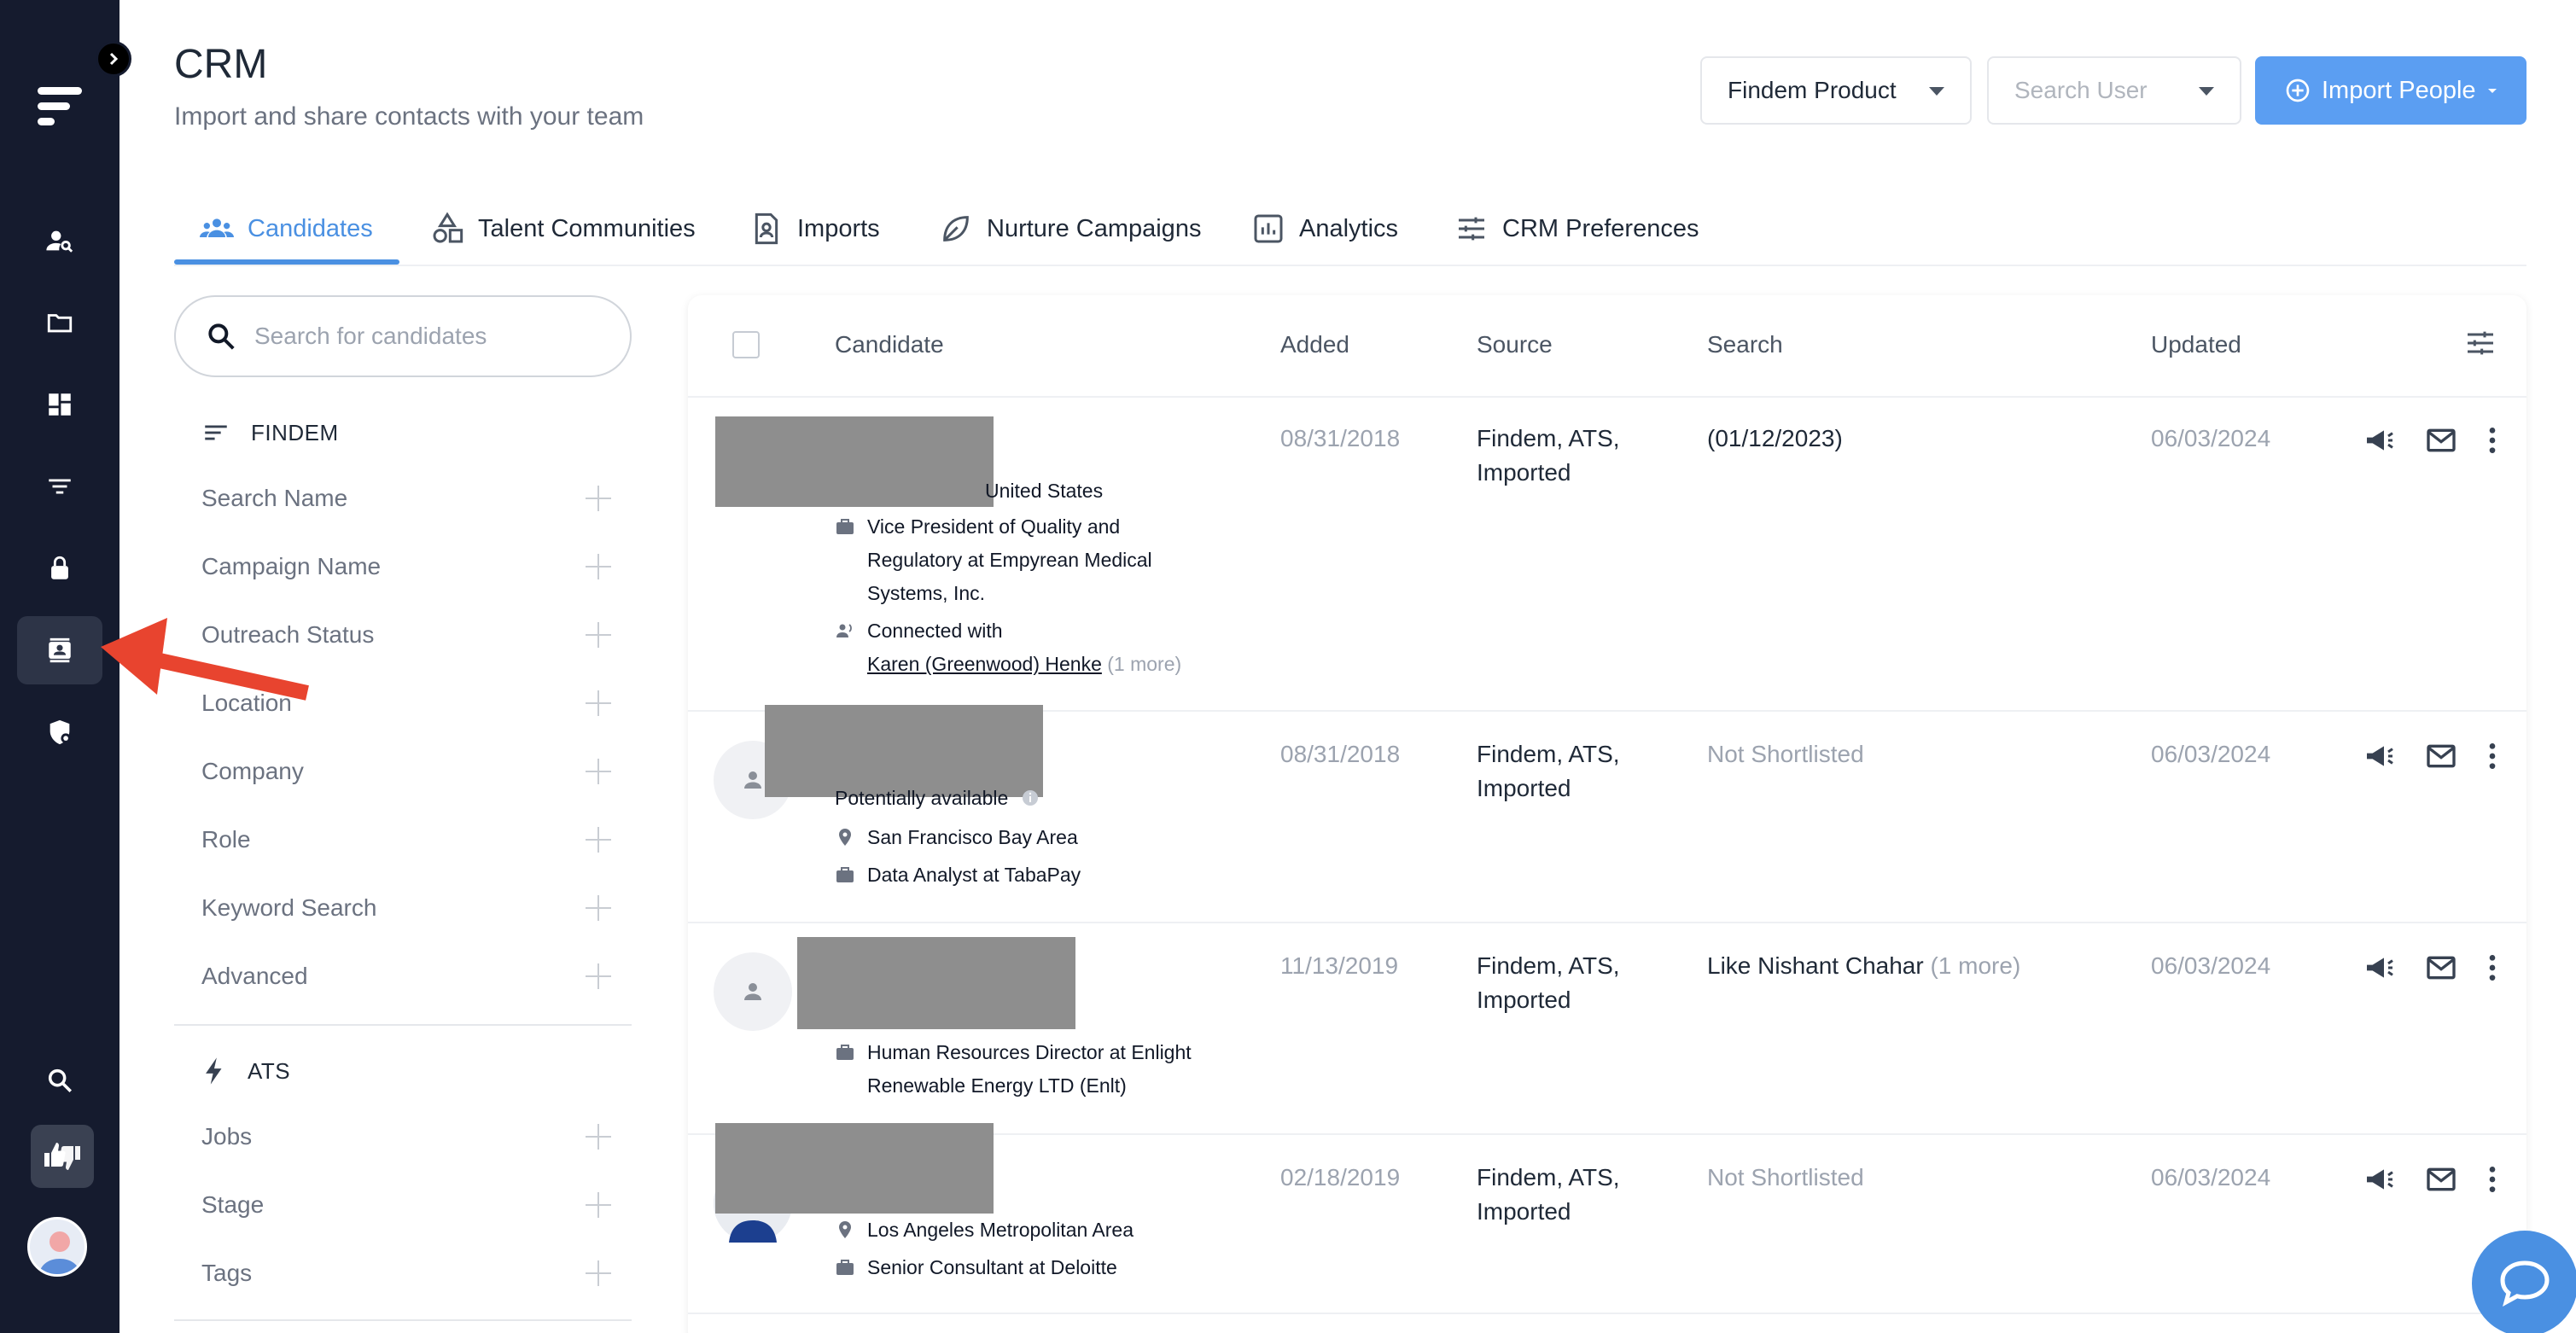 The height and width of the screenshot is (1333, 2576). I want to click on briefcase-icon, so click(845, 874).